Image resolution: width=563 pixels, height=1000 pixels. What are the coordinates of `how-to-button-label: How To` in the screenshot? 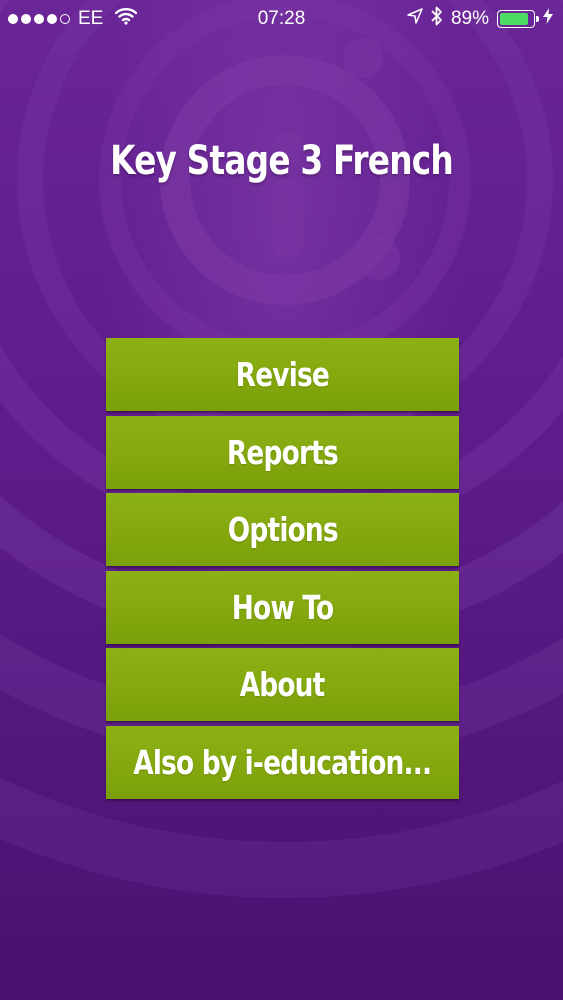 It's located at (282, 607).